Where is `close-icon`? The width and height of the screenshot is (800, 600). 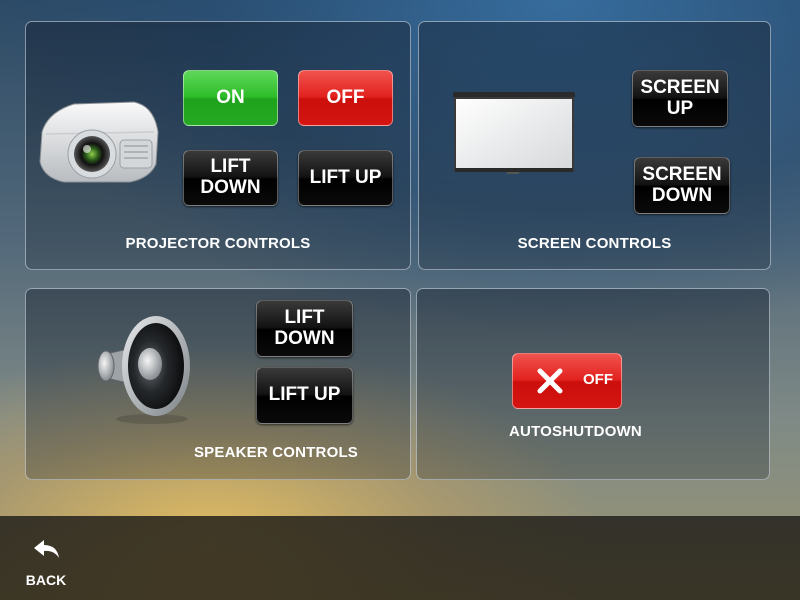
close-icon is located at coordinates (550, 381).